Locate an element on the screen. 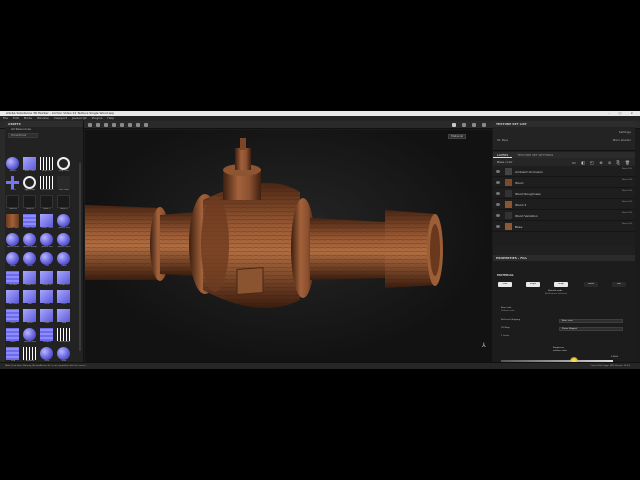 This screenshot has height=480, width=640. asset-item: Glass is located at coordinates (64, 261).